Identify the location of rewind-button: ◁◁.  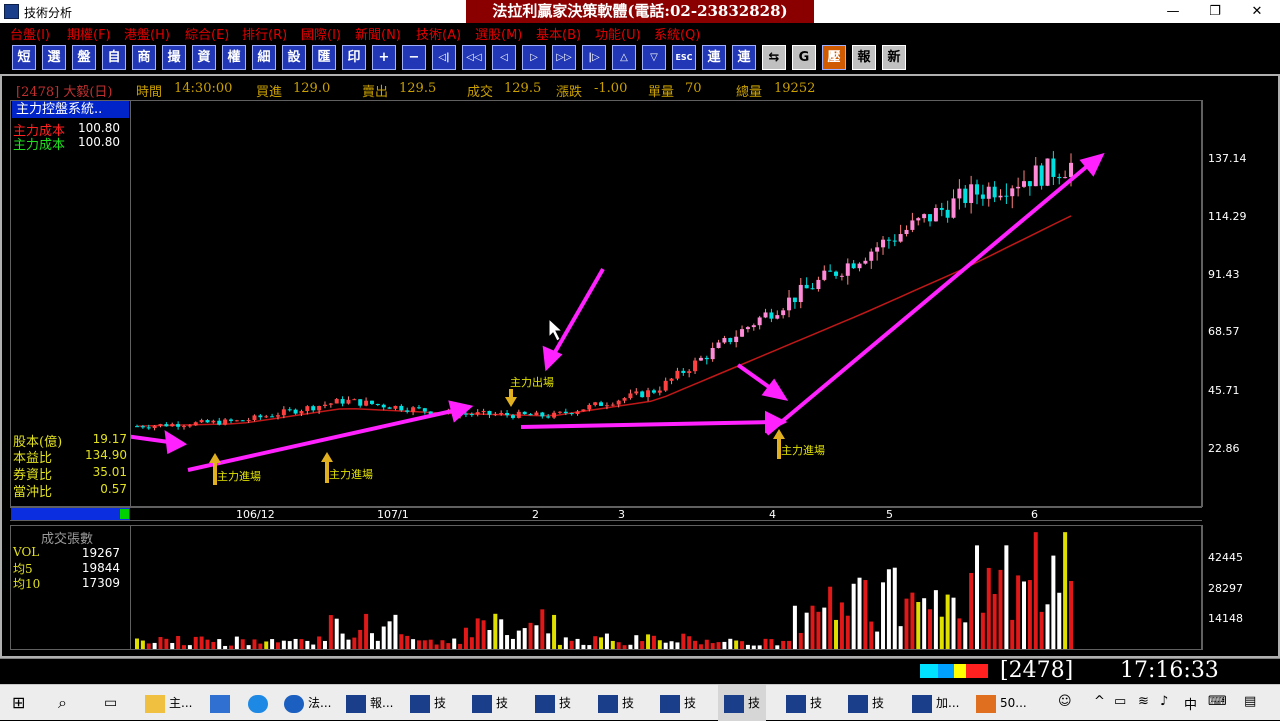
(474, 57).